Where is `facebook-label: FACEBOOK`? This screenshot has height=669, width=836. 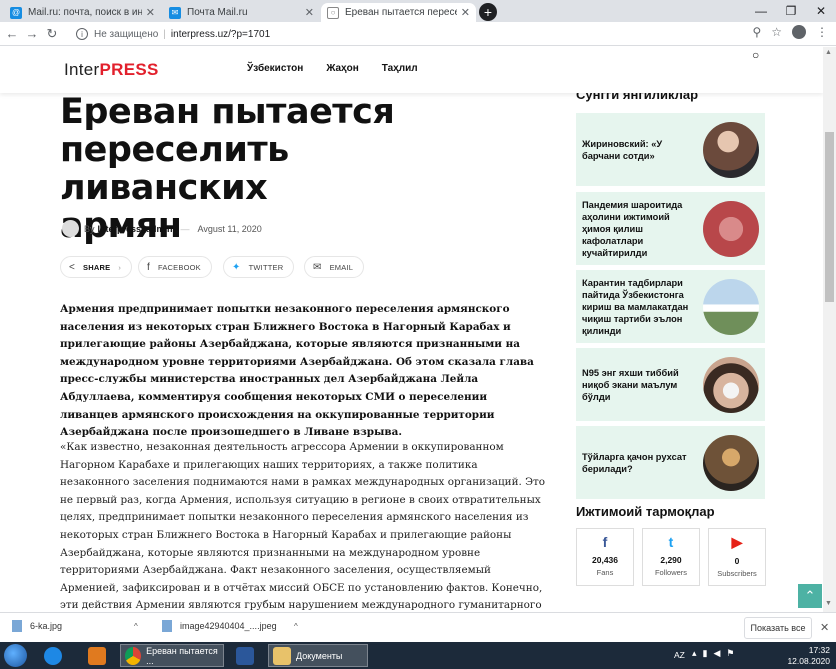
facebook-label: FACEBOOK is located at coordinates (179, 267).